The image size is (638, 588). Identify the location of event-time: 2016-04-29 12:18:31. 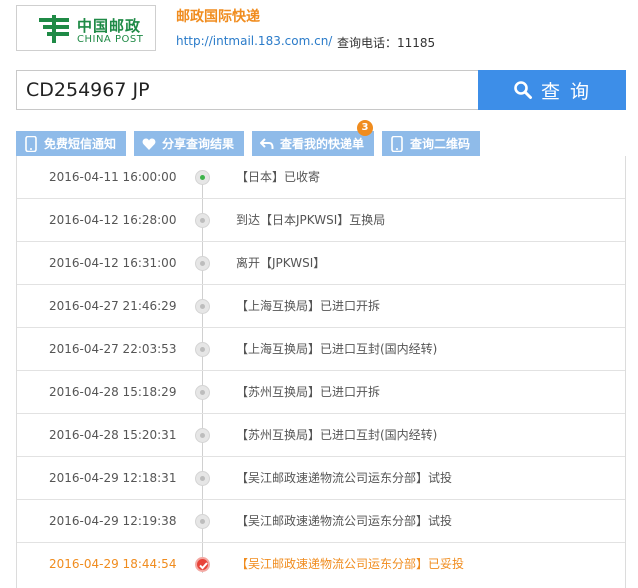
(113, 478).